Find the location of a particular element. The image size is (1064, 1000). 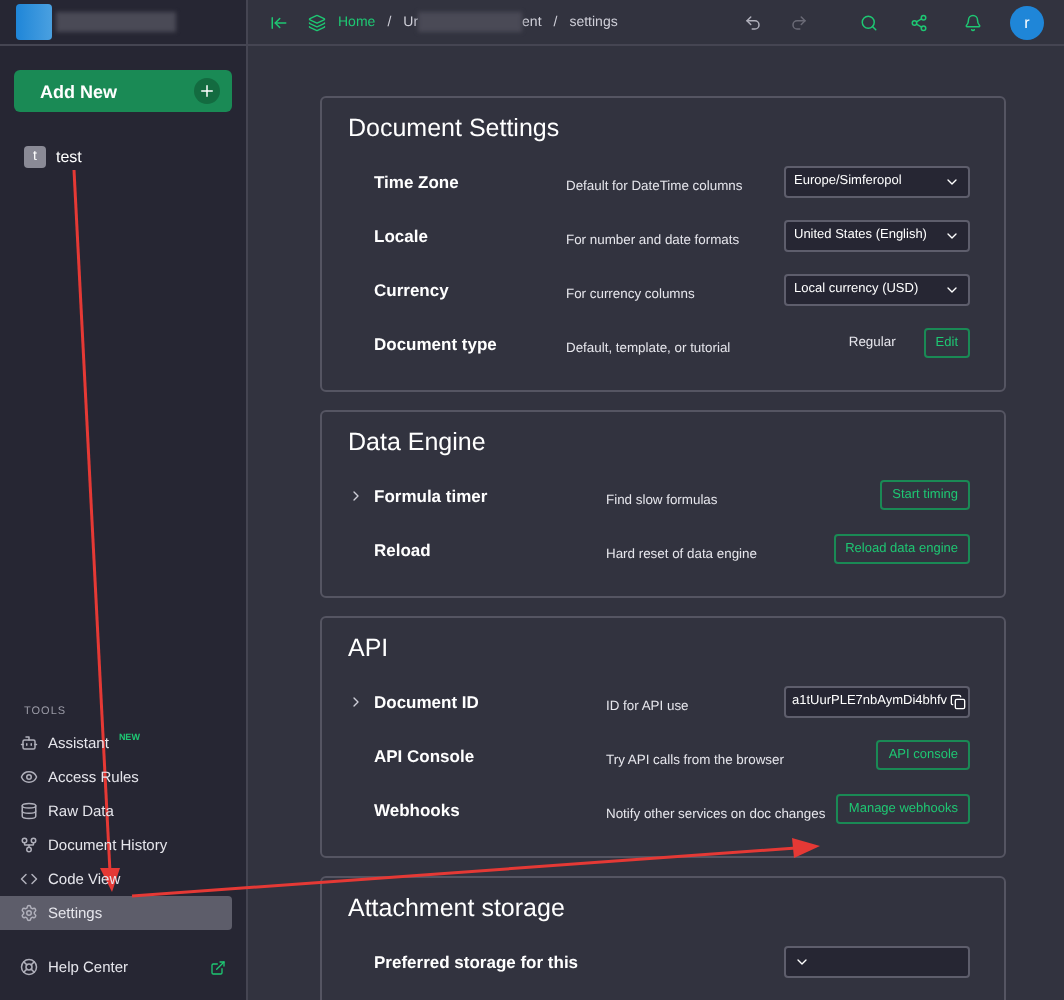

setting-label: Document ID is located at coordinates (426, 701).